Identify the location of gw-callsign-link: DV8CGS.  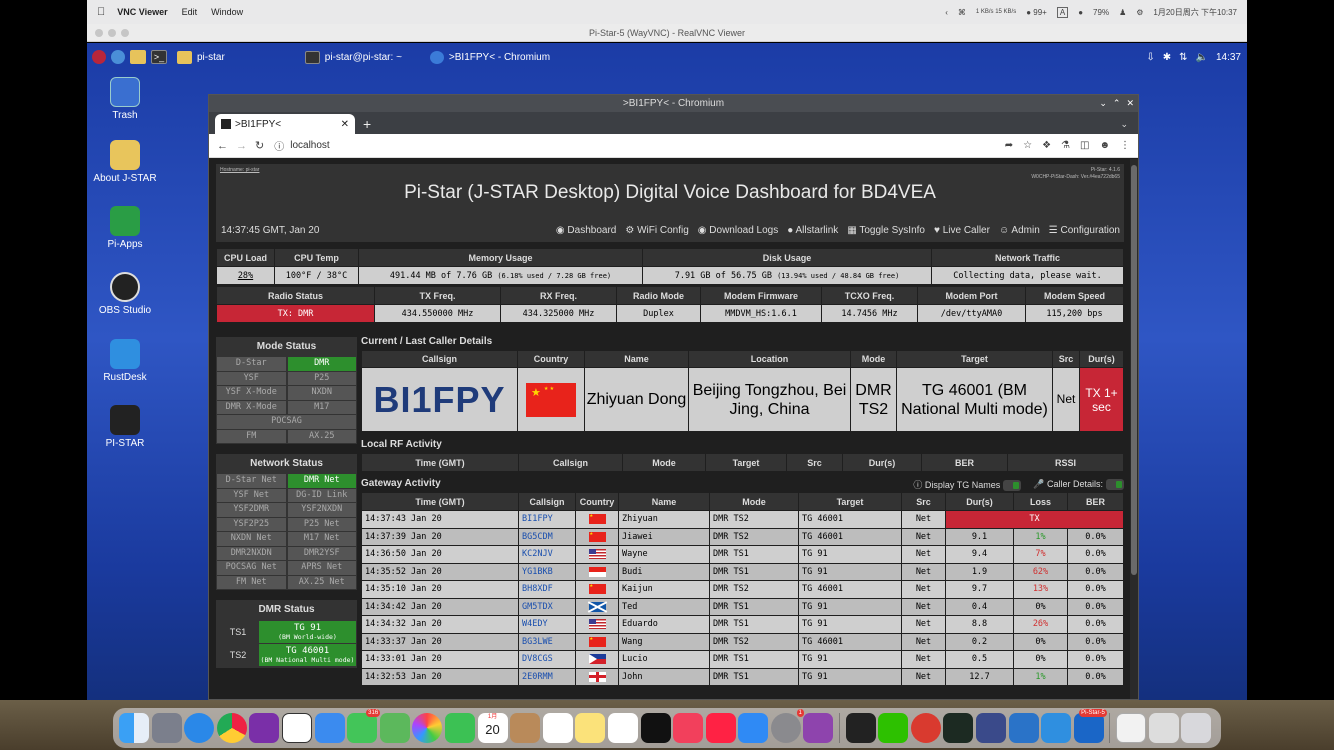
(547, 659).